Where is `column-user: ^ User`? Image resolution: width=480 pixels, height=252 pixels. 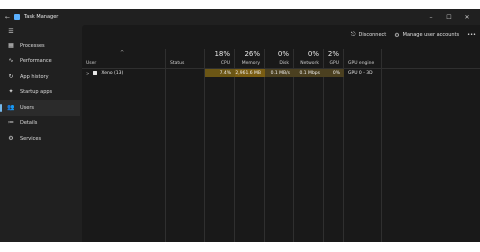 column-user: ^ User is located at coordinates (124, 145).